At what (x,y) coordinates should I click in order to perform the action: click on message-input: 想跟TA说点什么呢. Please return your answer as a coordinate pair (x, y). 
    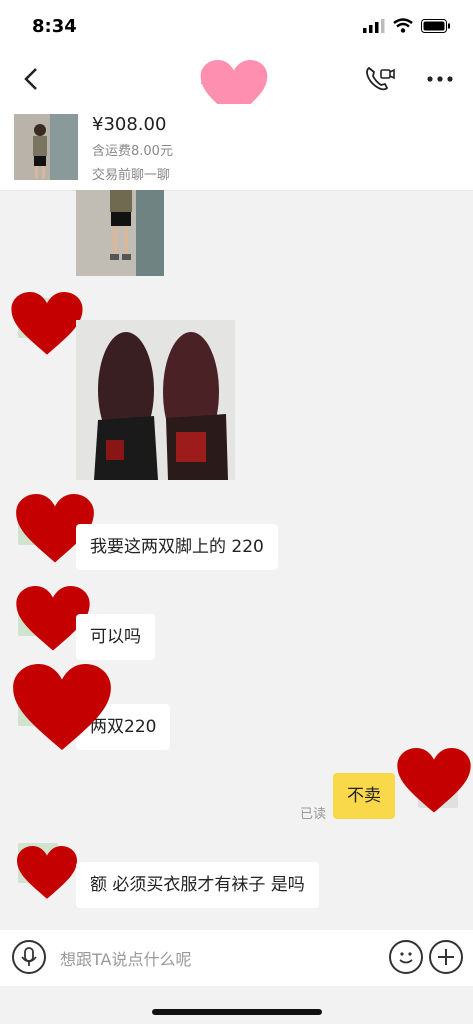
    Looking at the image, I should click on (125, 958).